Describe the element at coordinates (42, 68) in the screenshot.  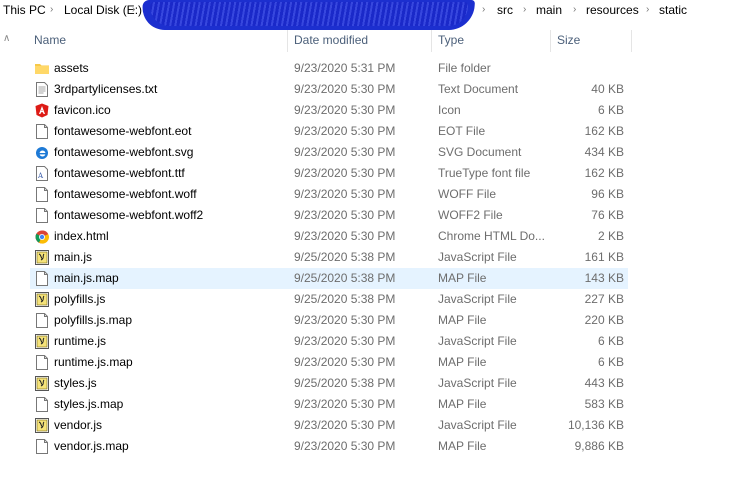
I see `folder-icon` at that location.